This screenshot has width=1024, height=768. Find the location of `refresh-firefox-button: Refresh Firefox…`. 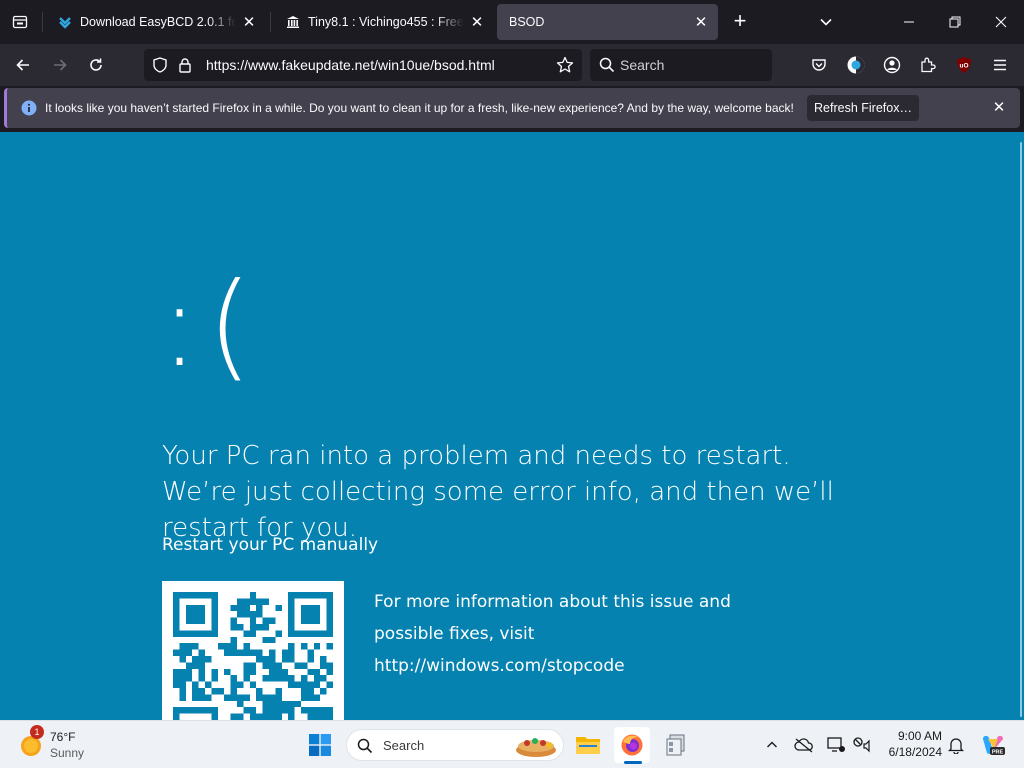

refresh-firefox-button: Refresh Firefox… is located at coordinates (863, 108).